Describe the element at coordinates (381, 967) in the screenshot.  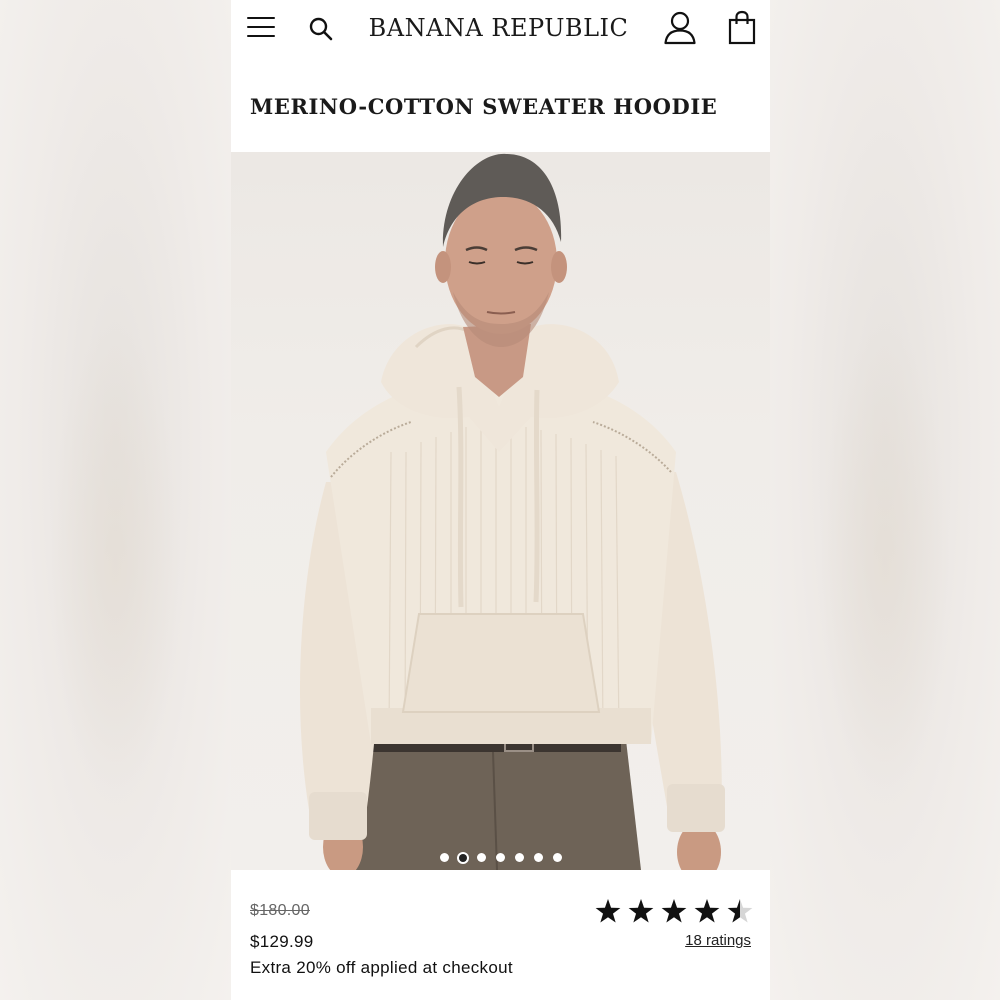
I see `promo-message: Extra 20% off applied at checkout` at that location.